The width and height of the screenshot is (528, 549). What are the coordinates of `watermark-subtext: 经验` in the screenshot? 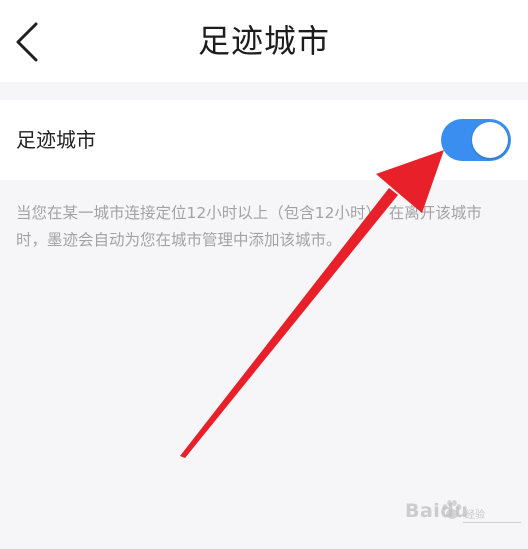 It's located at (475, 515).